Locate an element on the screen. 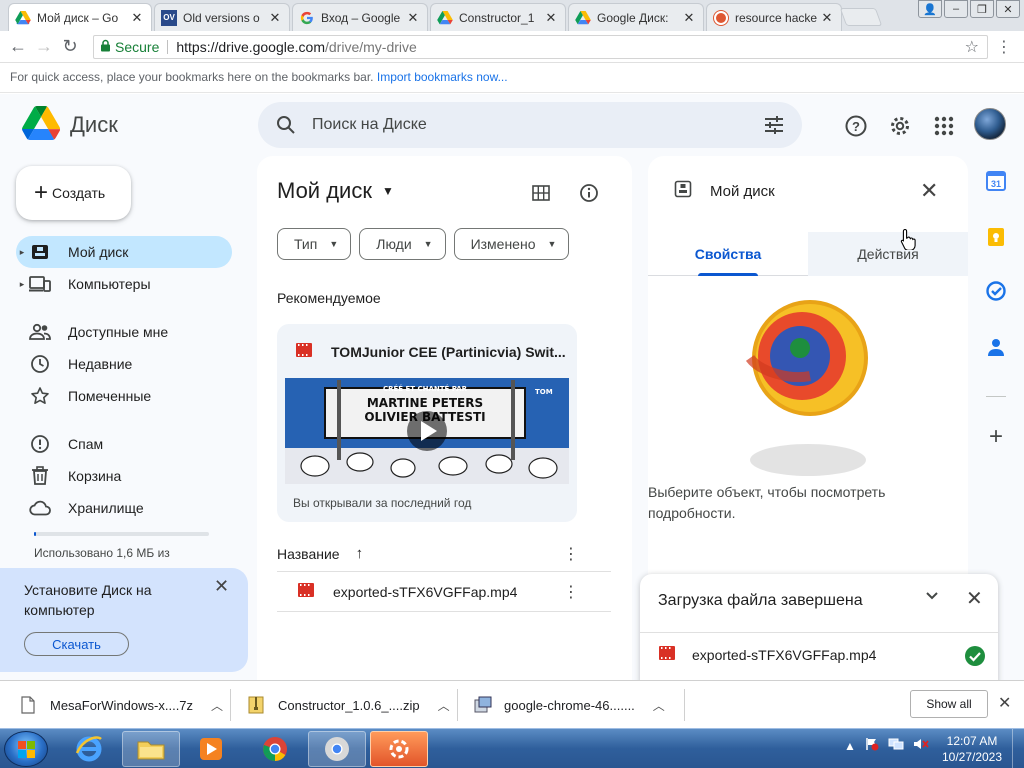 The width and height of the screenshot is (1024, 768). new-tab-button is located at coordinates (861, 17).